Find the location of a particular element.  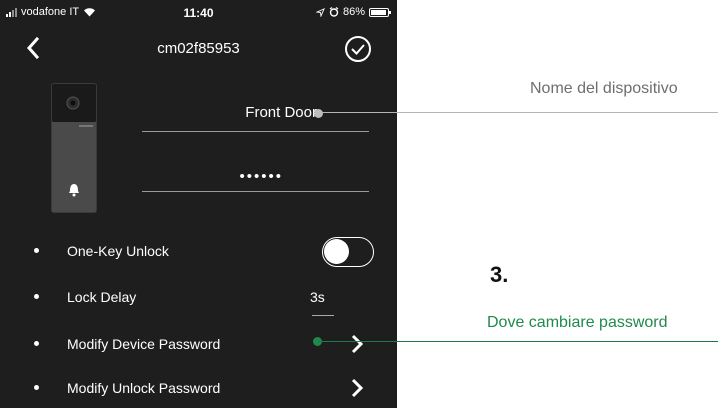

device-password-field: •••••• is located at coordinates (255, 180).